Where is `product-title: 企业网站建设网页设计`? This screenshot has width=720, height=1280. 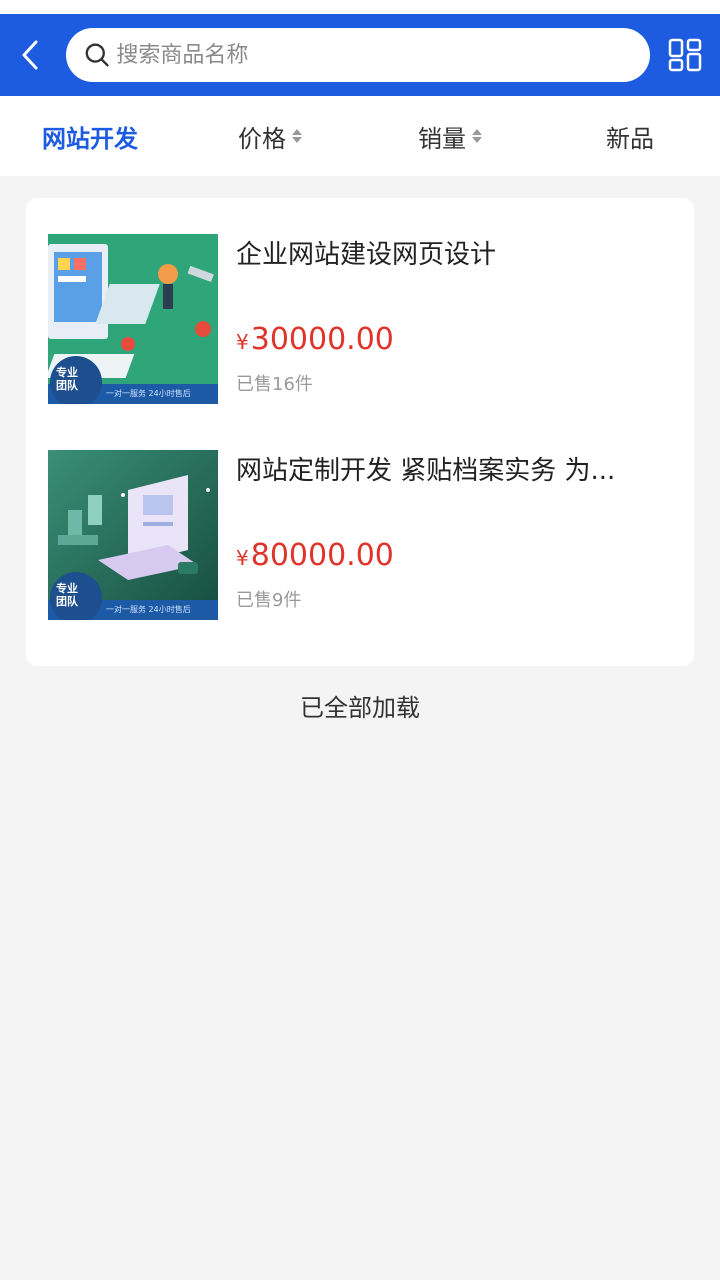
product-title: 企业网站建设网页设计 is located at coordinates (366, 255).